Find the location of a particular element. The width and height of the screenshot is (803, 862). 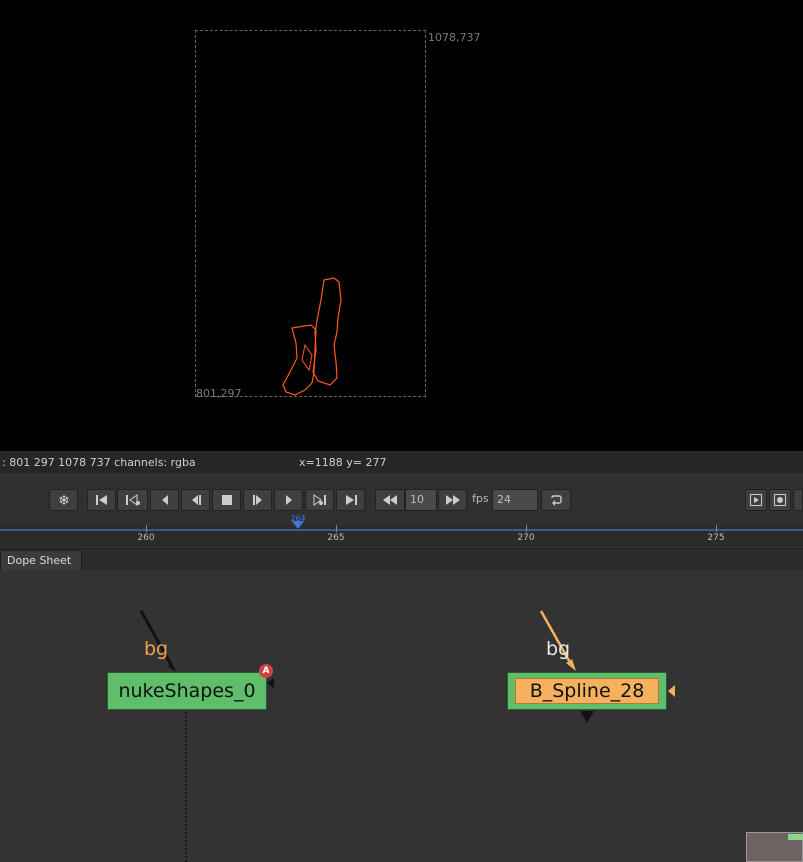

step-back-icon is located at coordinates (164, 500).